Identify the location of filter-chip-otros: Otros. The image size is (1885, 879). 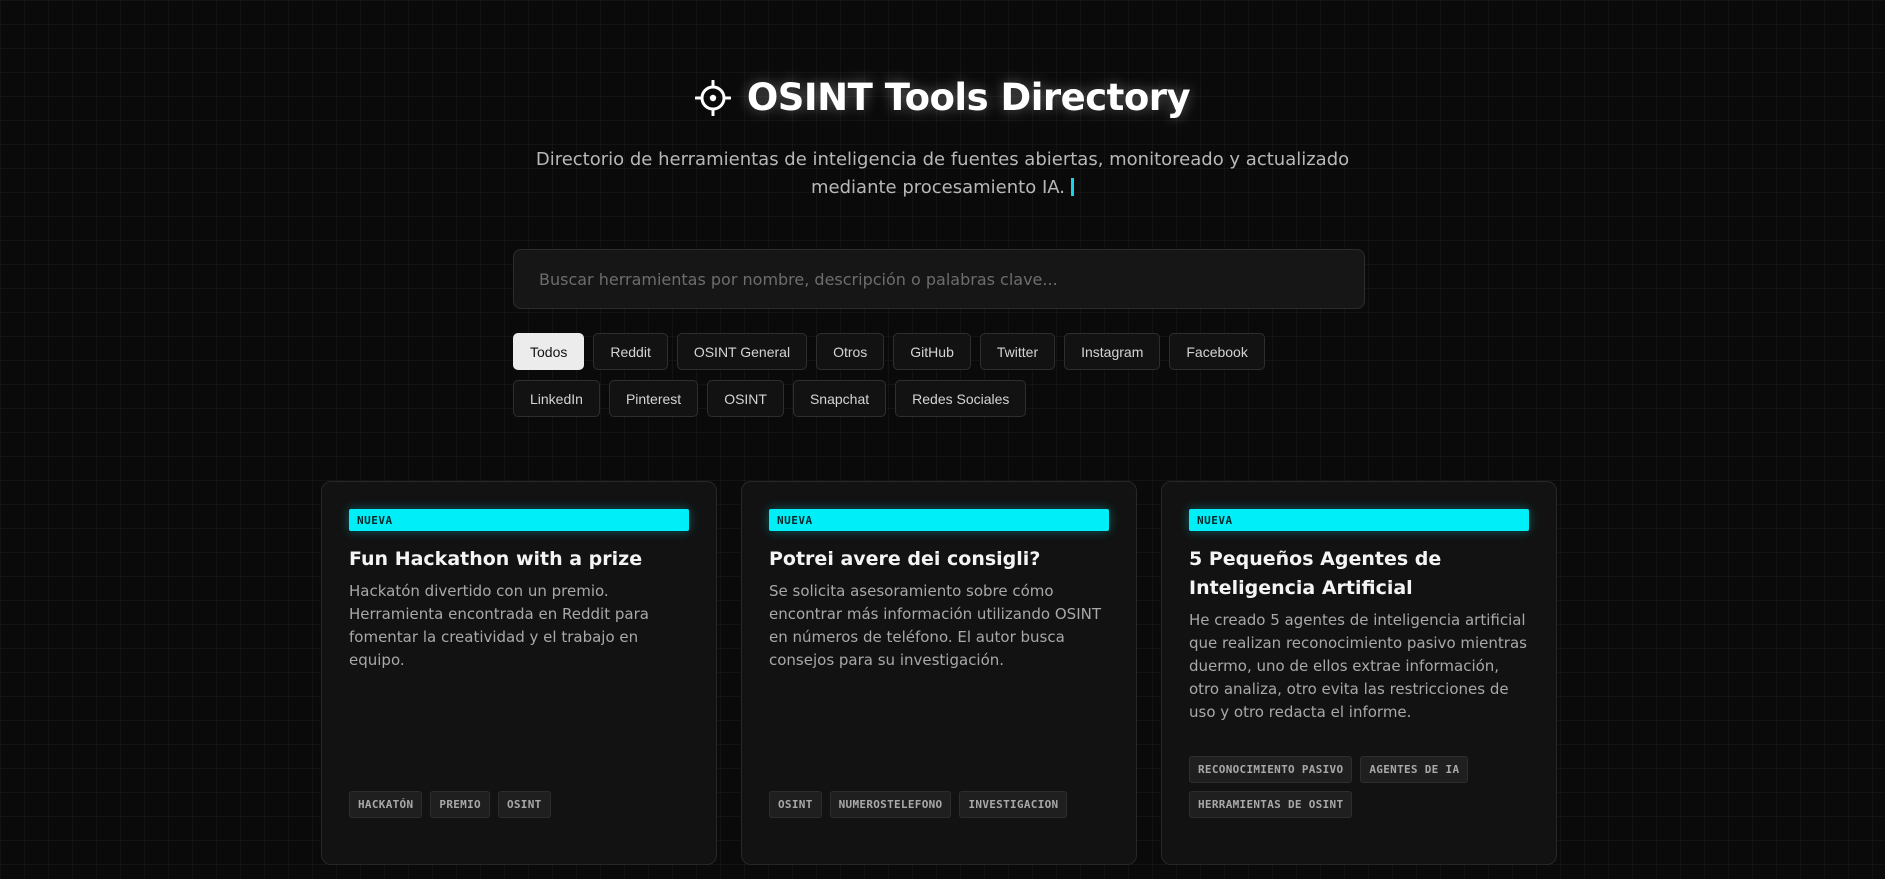
(850, 351).